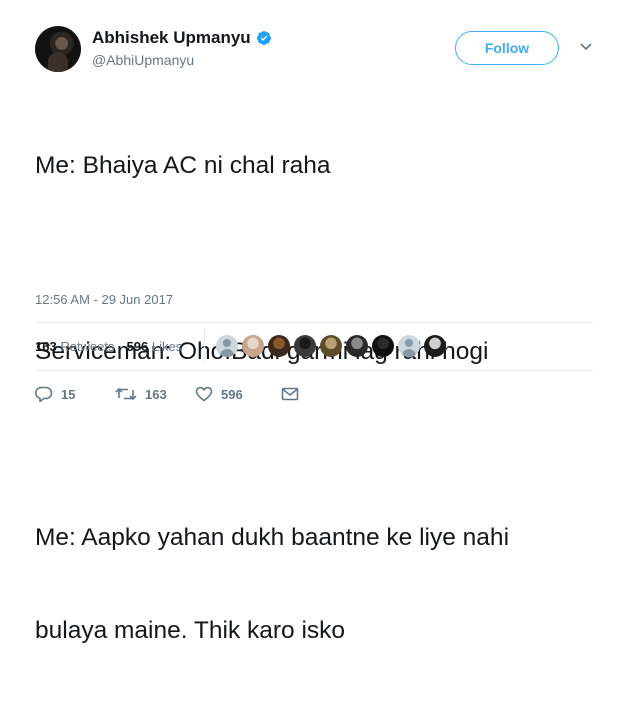 This screenshot has height=708, width=630. What do you see at coordinates (143, 60) in the screenshot?
I see `author-handle: @AbhiUpmanyu` at bounding box center [143, 60].